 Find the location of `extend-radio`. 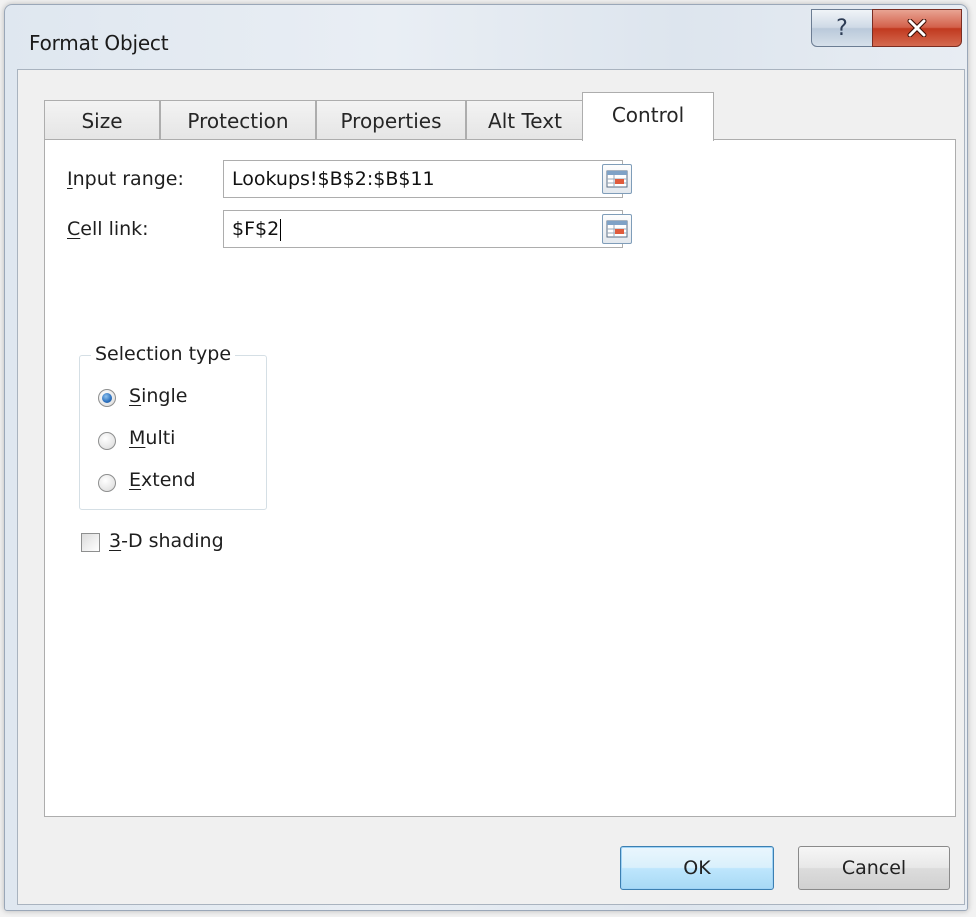

extend-radio is located at coordinates (107, 483).